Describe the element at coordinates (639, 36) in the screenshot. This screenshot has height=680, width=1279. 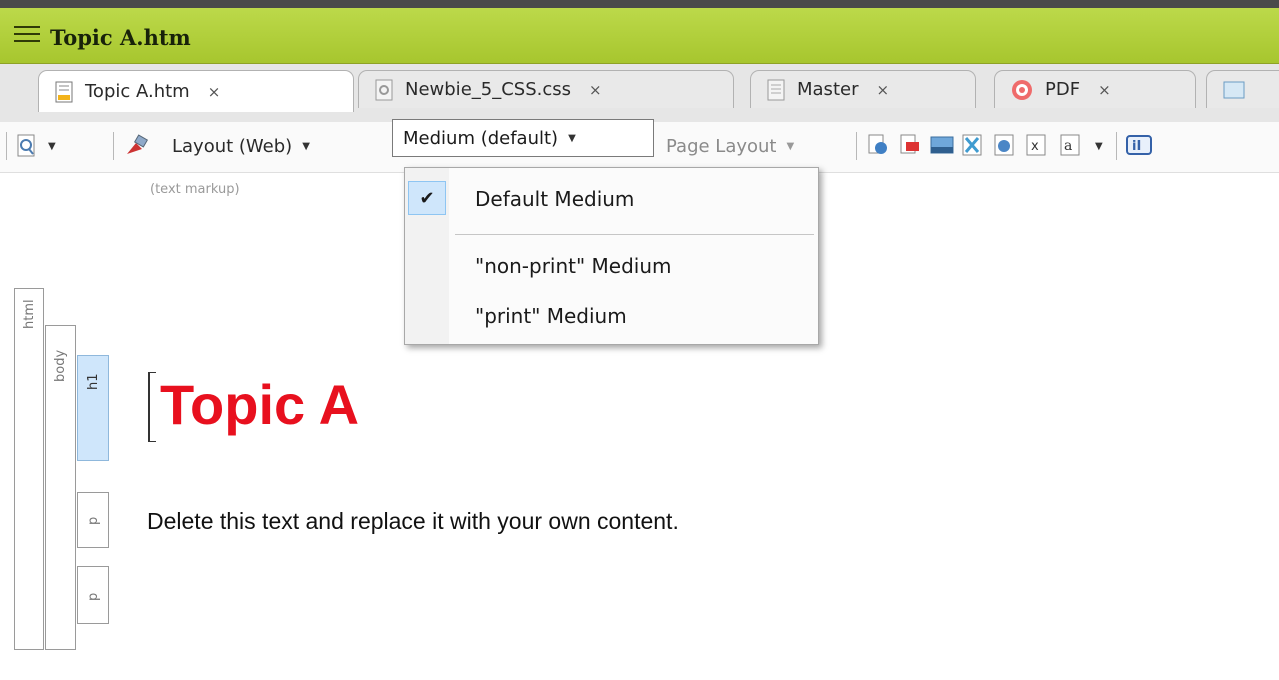
I see `title-bar: Topic A.htm` at that location.